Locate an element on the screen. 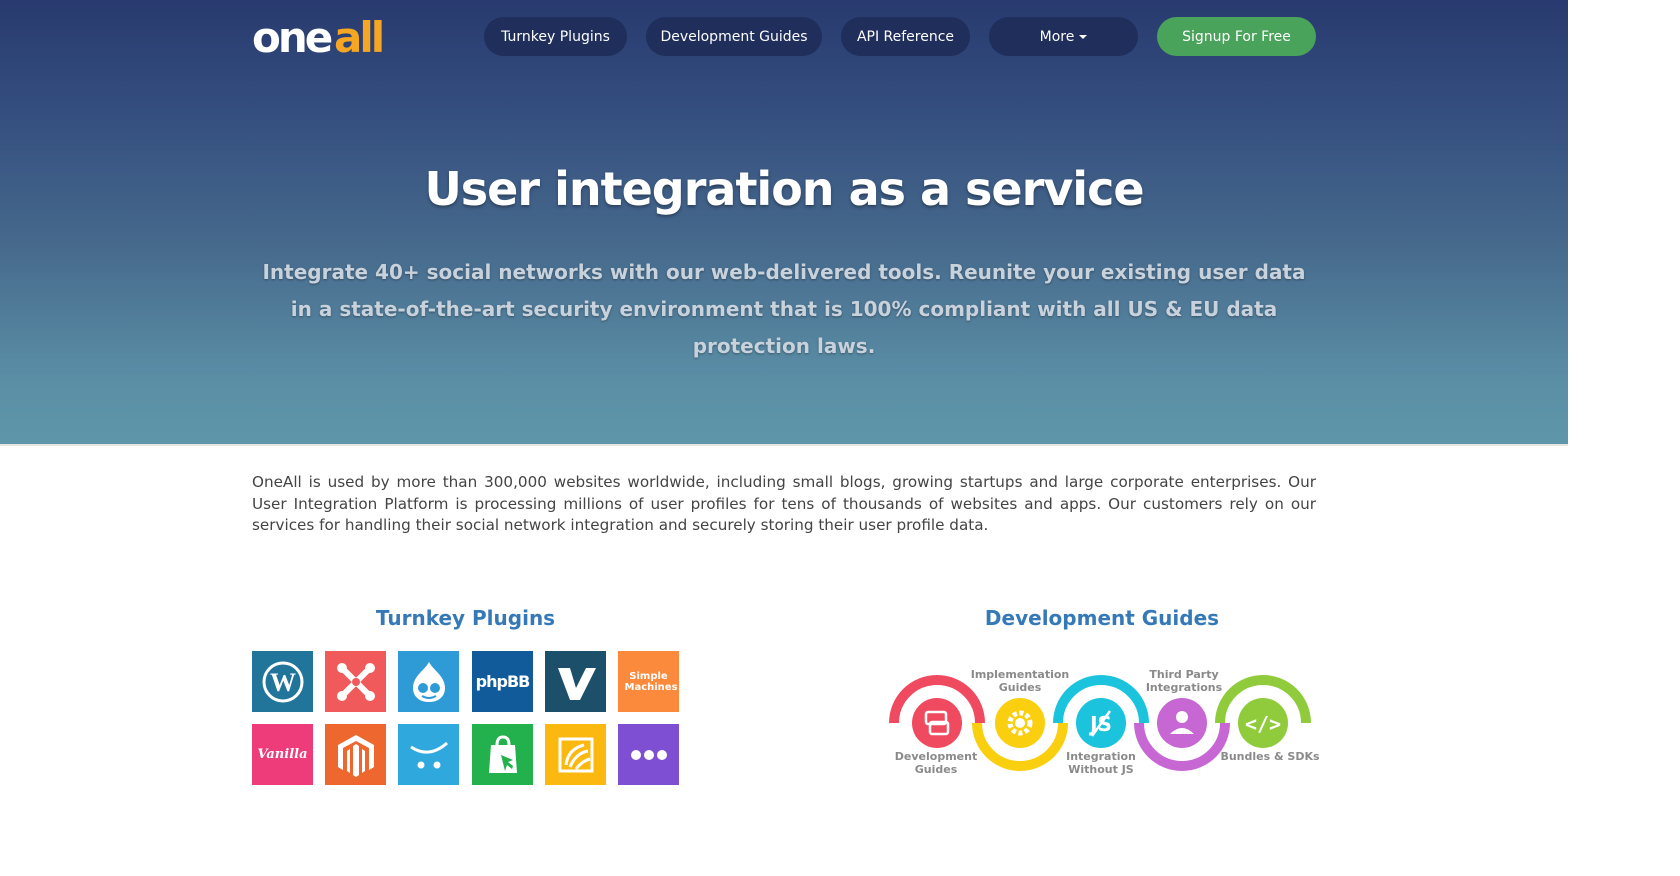 The height and width of the screenshot is (876, 1680). nav-label: API Reference is located at coordinates (905, 36).